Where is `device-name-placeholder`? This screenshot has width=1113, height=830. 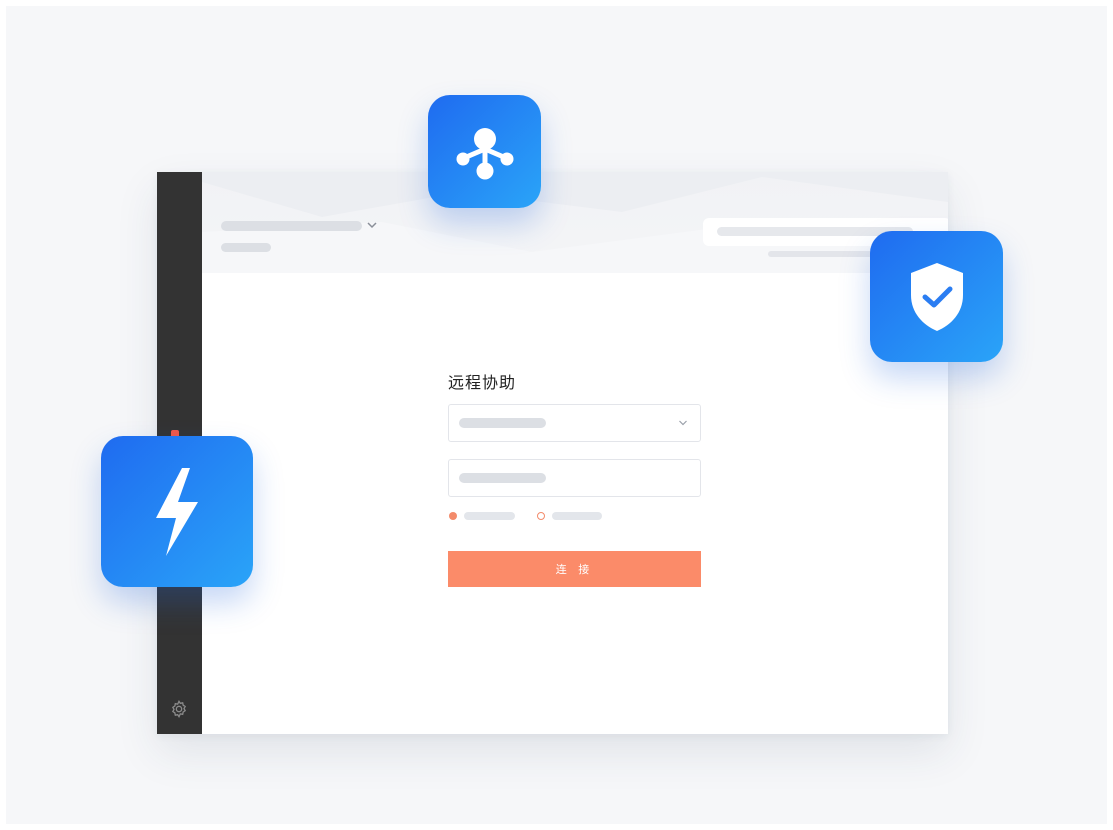
device-name-placeholder is located at coordinates (291, 226).